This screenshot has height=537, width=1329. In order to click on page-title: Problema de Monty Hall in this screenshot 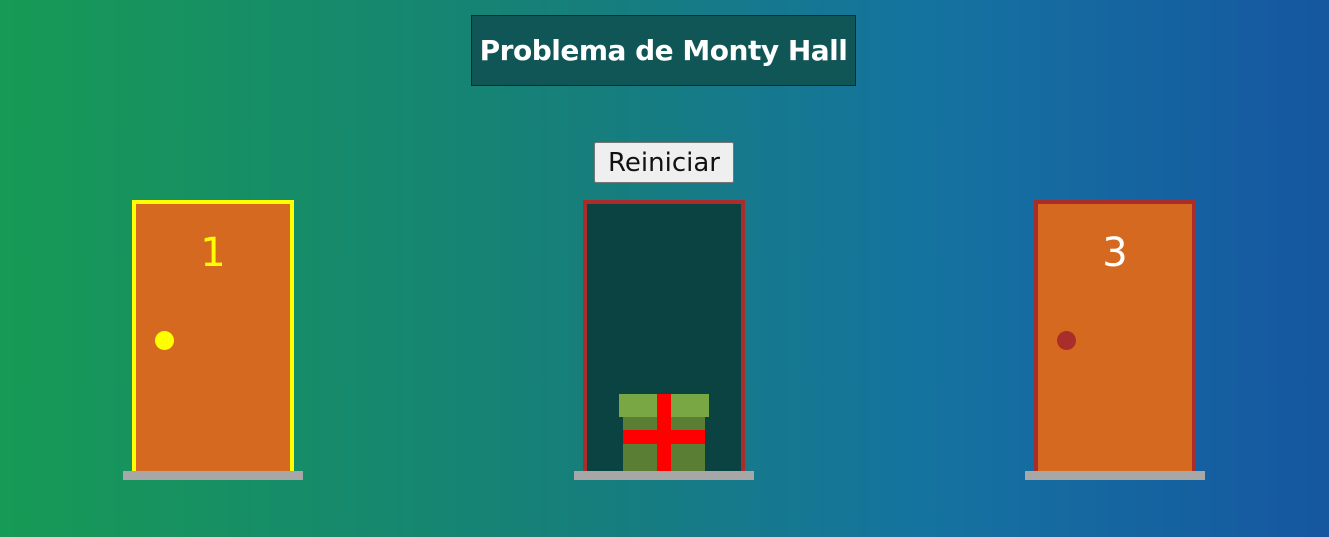, I will do `click(663, 50)`.